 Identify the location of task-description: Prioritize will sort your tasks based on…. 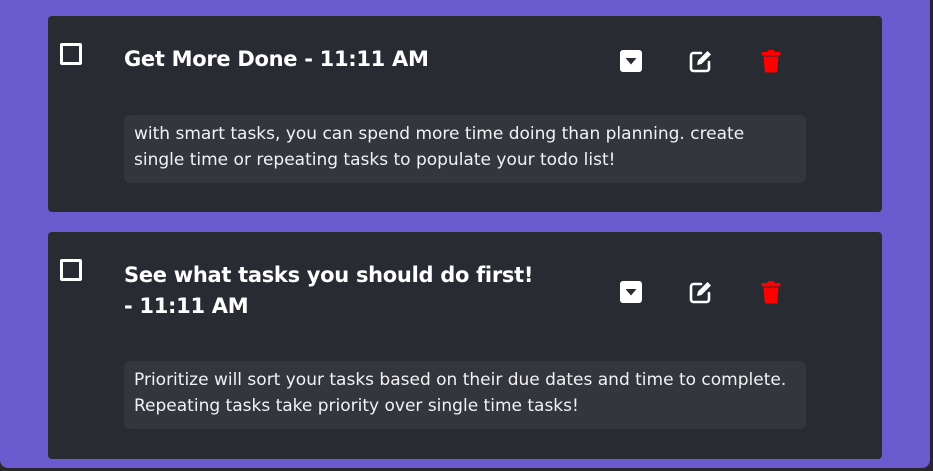
(465, 395).